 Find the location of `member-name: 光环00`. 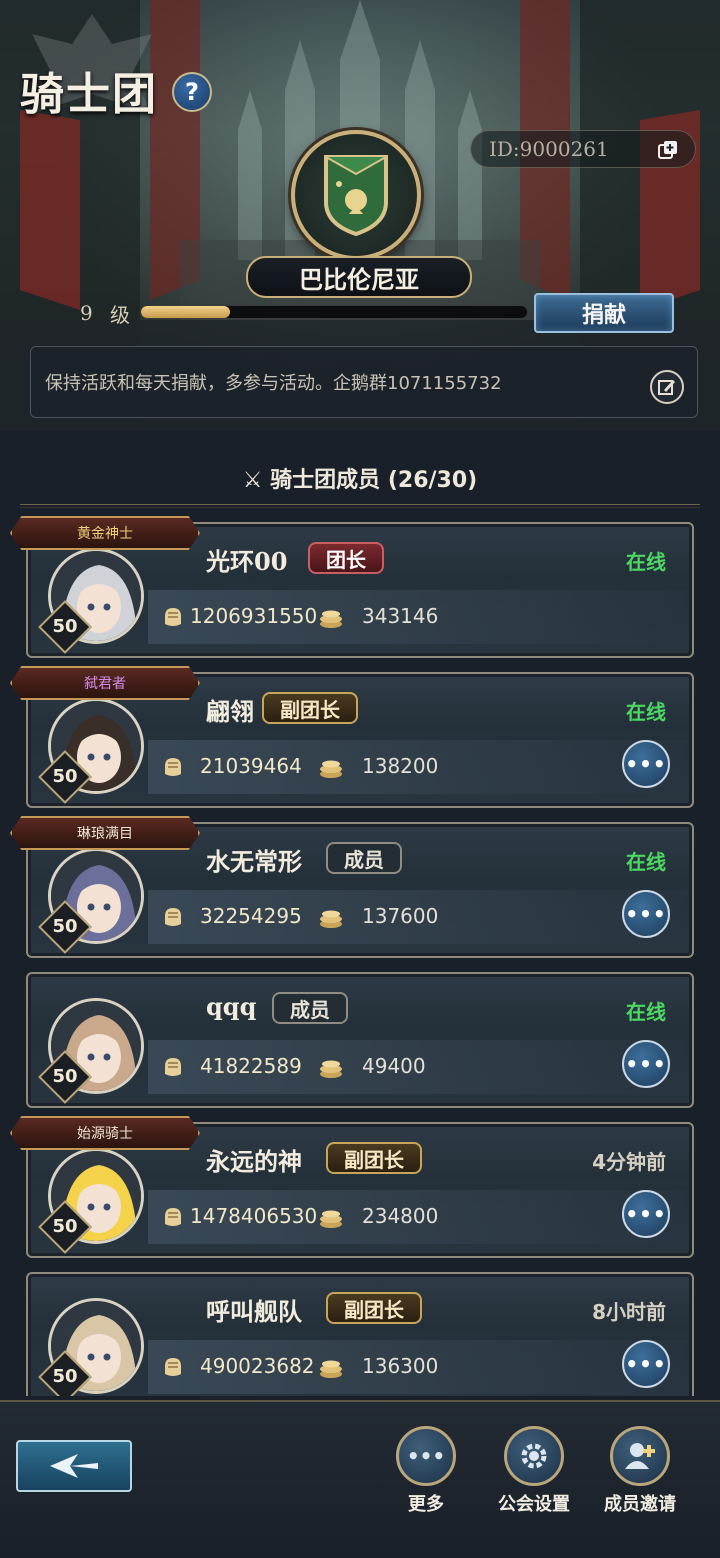

member-name: 光环00 is located at coordinates (247, 561).